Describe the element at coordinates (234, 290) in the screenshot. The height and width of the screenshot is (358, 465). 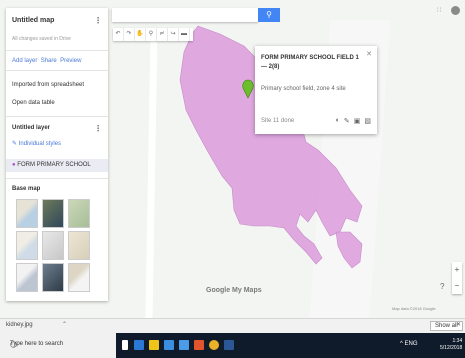
I see `google-logo: Google My Maps` at that location.